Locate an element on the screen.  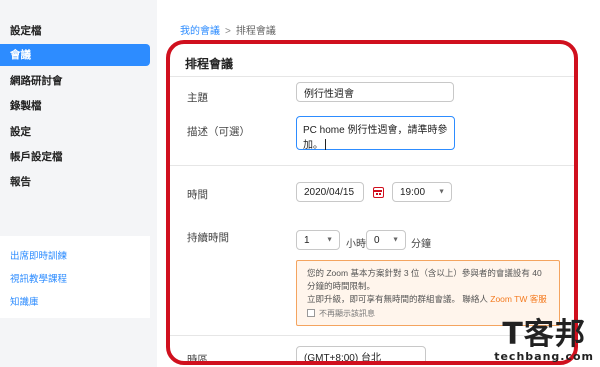
breadcrumb-my-meetings: 我的會議 is located at coordinates (200, 31).